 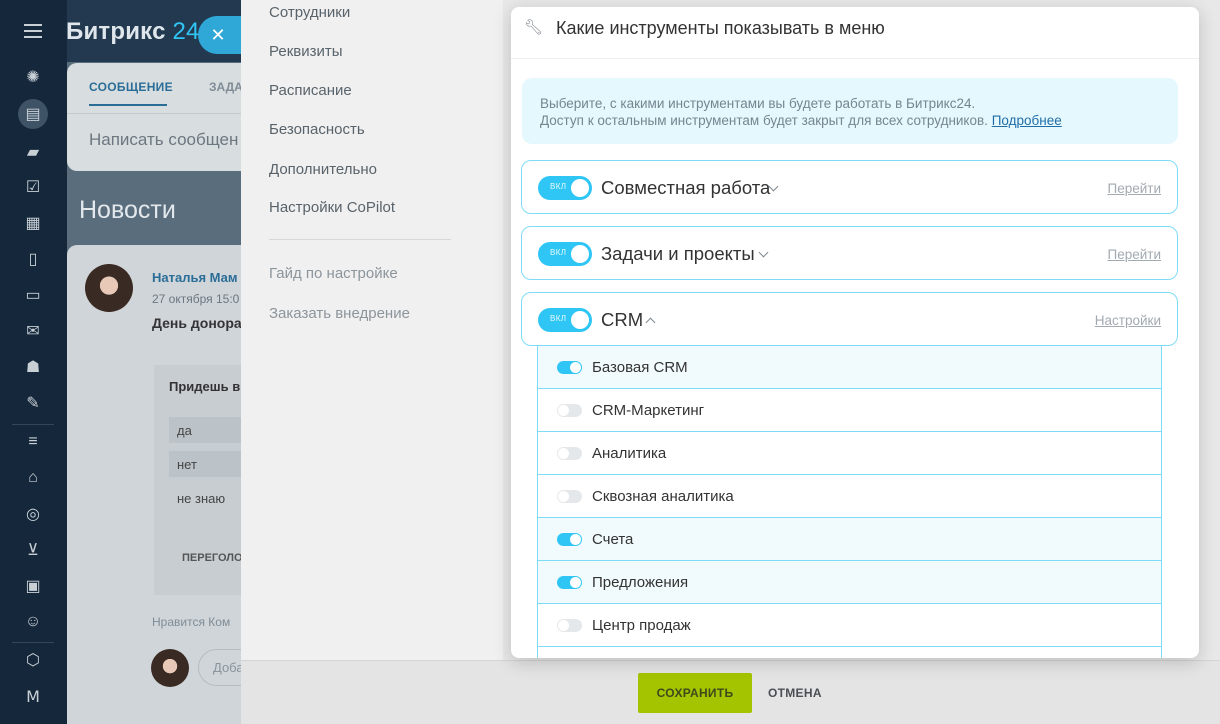 What do you see at coordinates (128, 105) in the screenshot?
I see `tab-underline` at bounding box center [128, 105].